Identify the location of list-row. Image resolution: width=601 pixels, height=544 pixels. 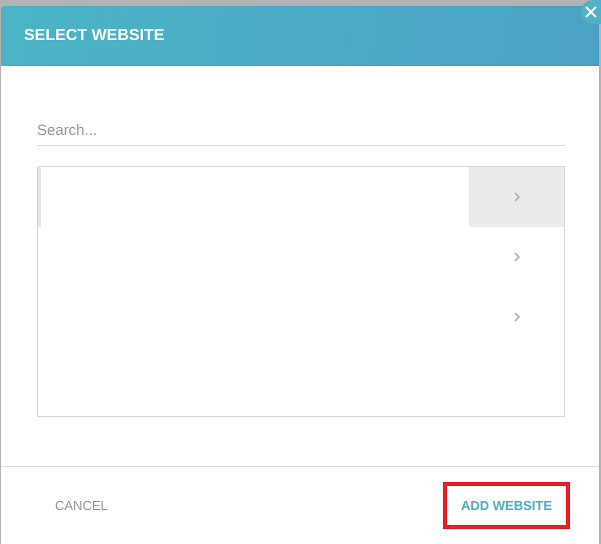
(301, 197).